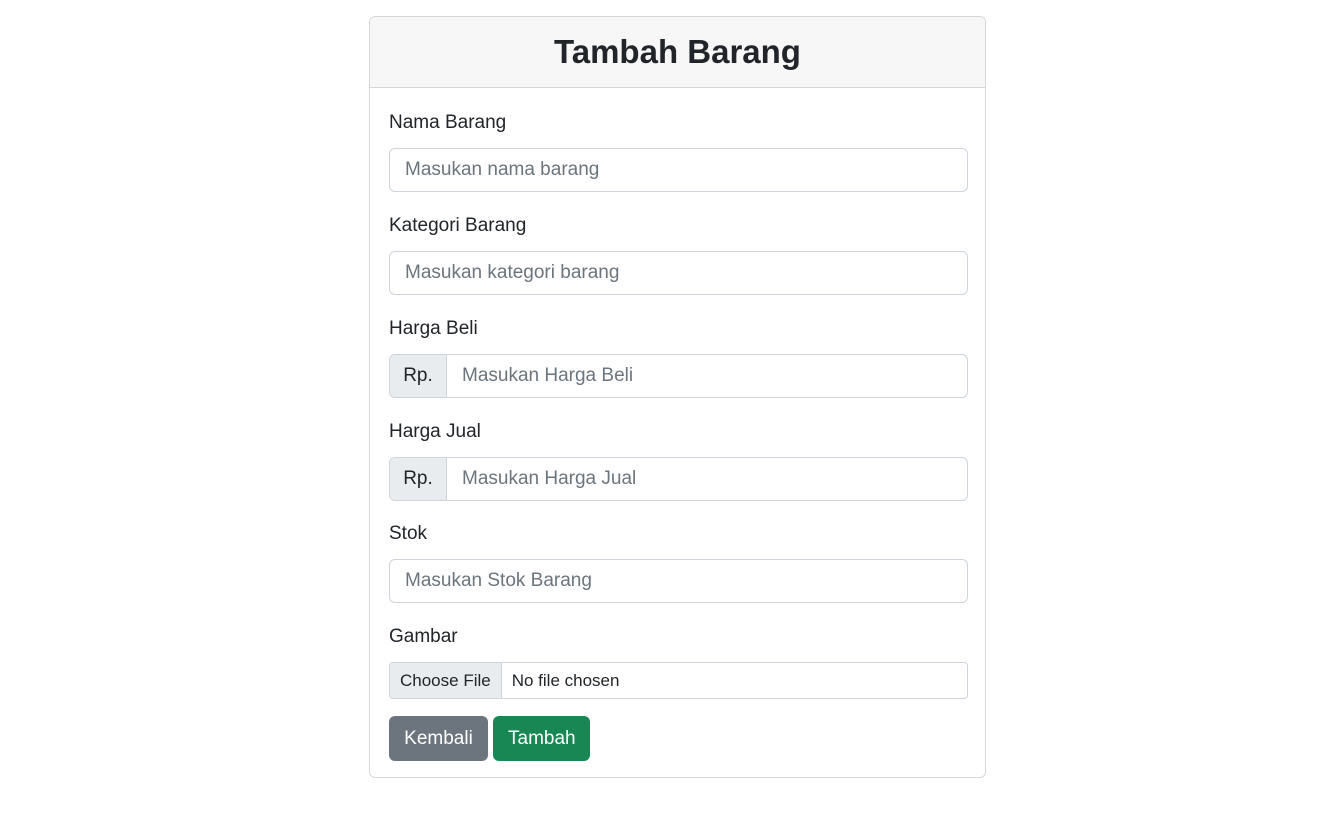  I want to click on submit-button: Tambah, so click(541, 738).